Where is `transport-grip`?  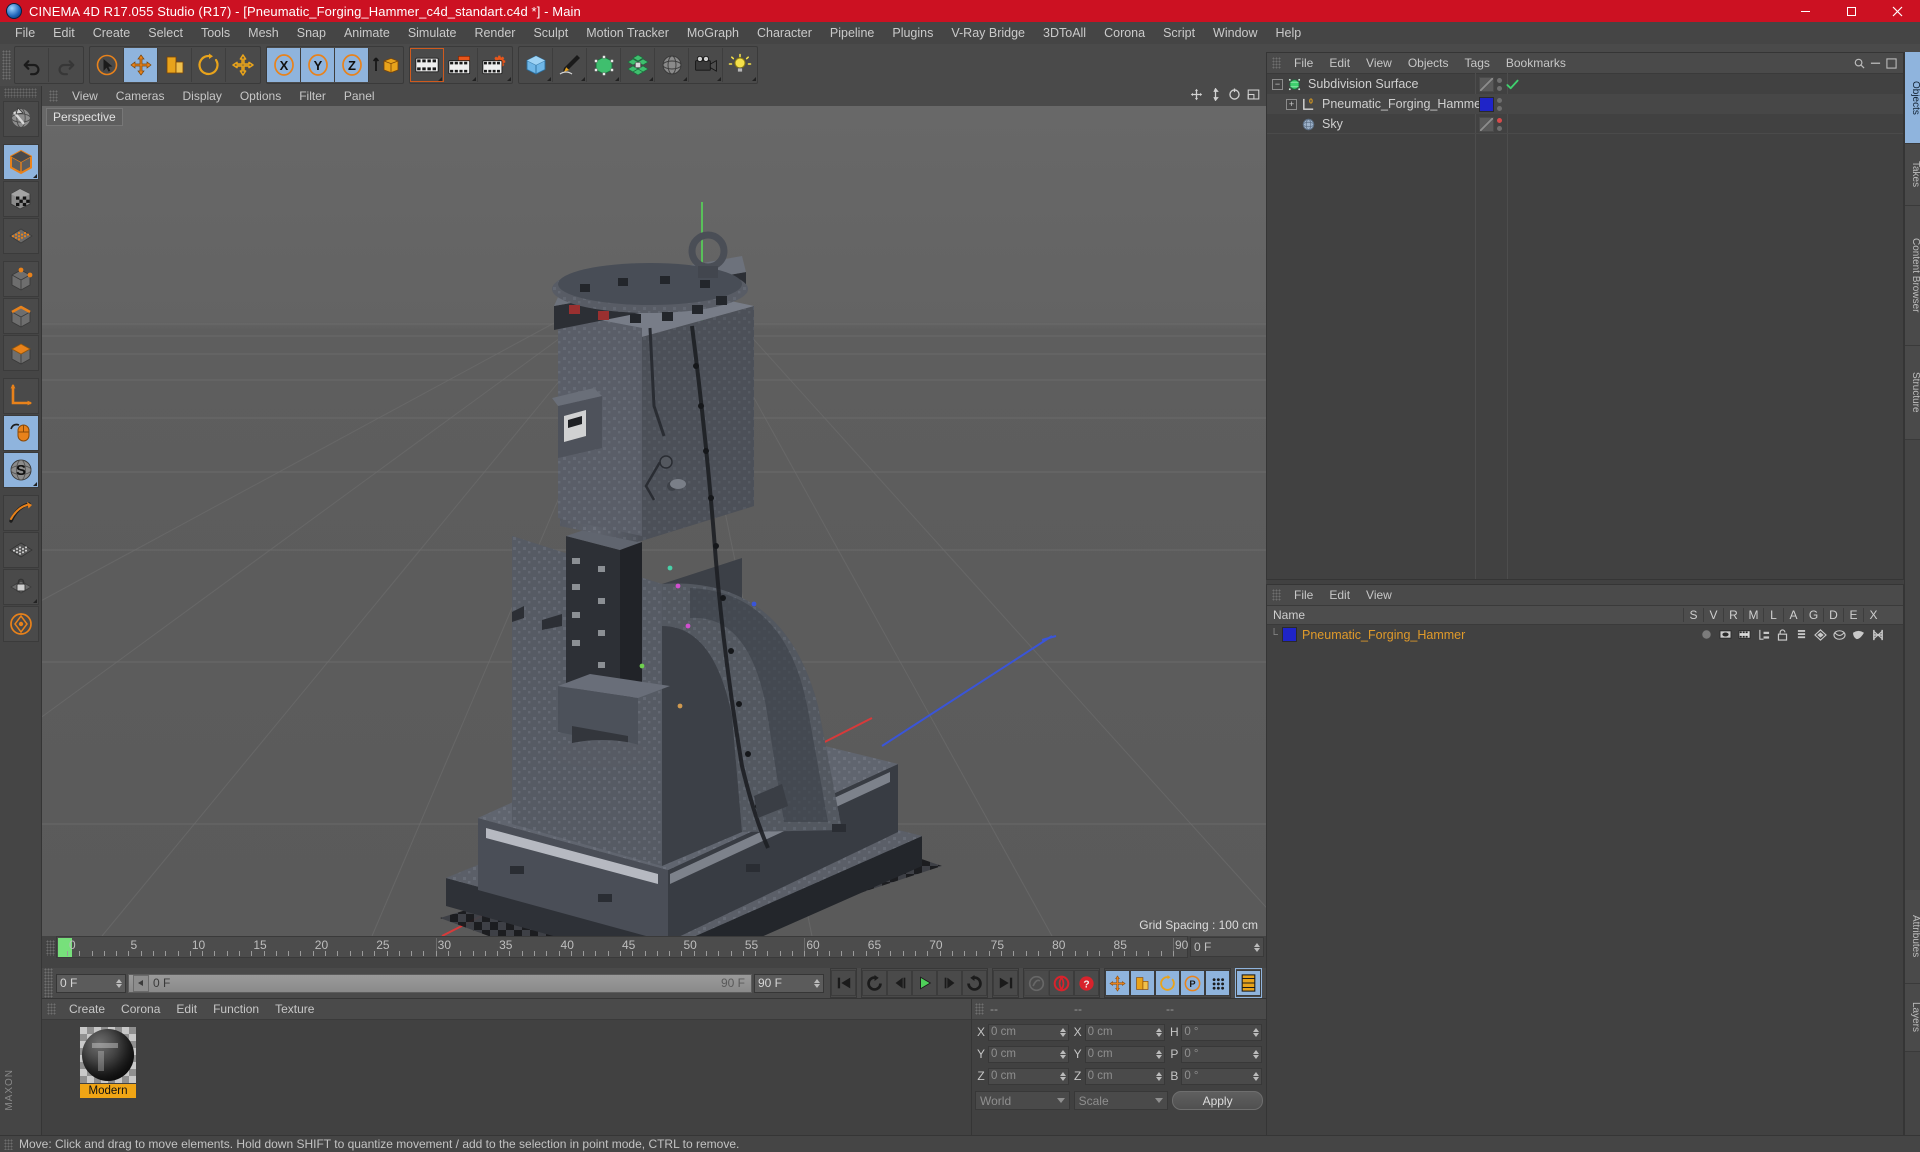
transport-grip is located at coordinates (48, 983).